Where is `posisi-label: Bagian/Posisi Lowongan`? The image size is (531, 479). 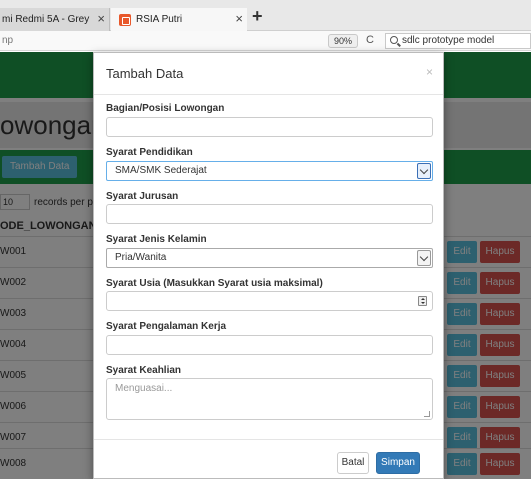
posisi-label: Bagian/Posisi Lowongan is located at coordinates (165, 108).